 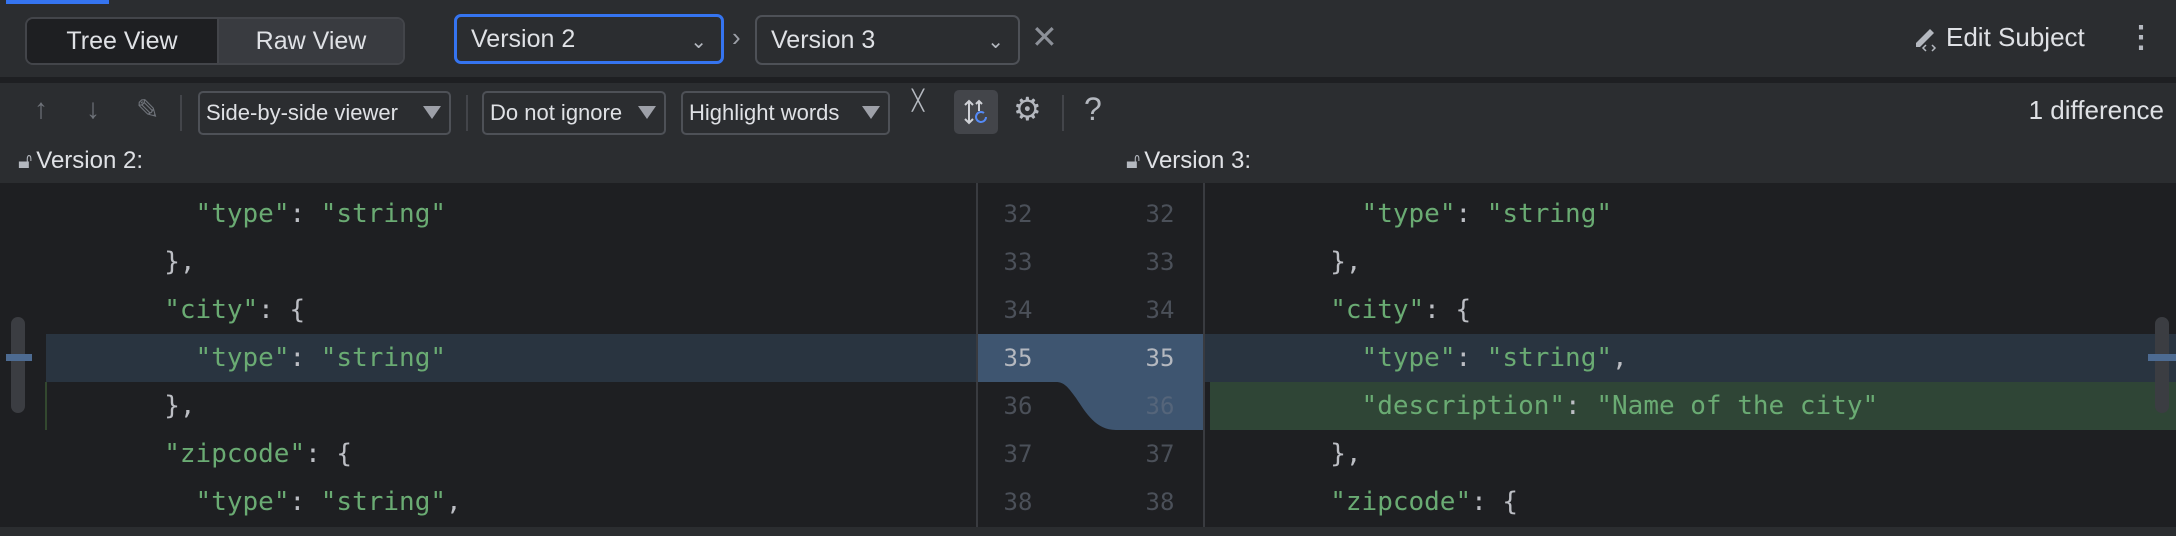 What do you see at coordinates (1463, 406) in the screenshot?
I see `string-token: "description"` at bounding box center [1463, 406].